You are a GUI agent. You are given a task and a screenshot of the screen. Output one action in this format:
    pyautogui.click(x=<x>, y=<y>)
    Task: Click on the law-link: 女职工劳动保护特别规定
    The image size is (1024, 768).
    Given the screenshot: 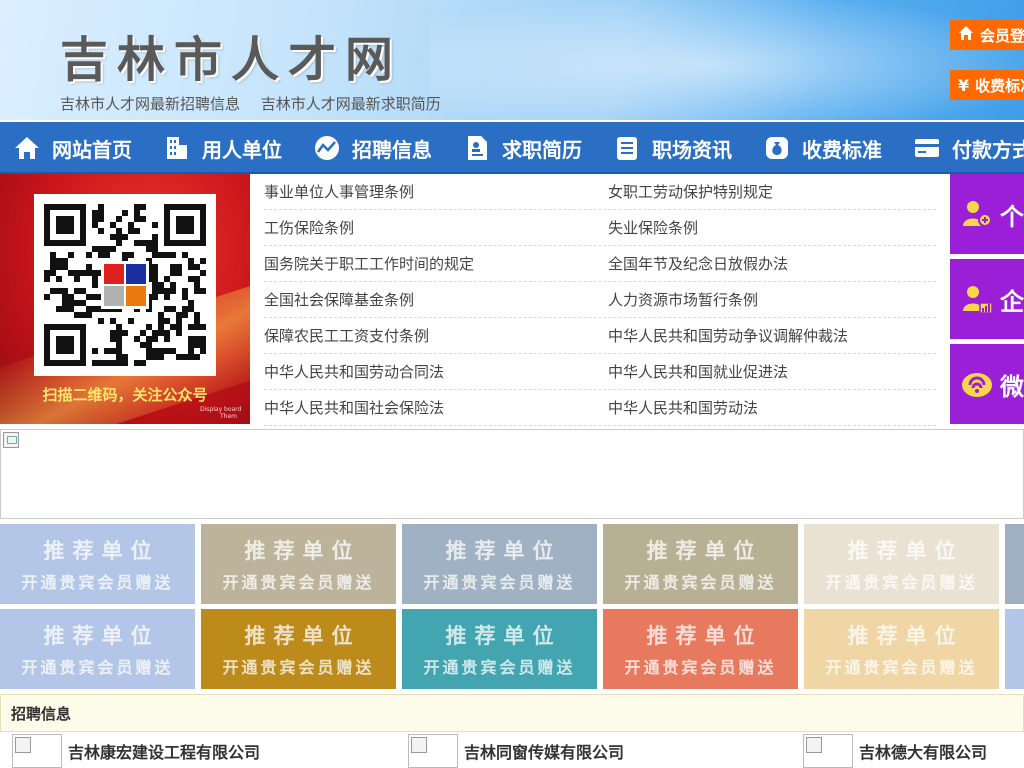 What is the action you would take?
    pyautogui.click(x=772, y=191)
    